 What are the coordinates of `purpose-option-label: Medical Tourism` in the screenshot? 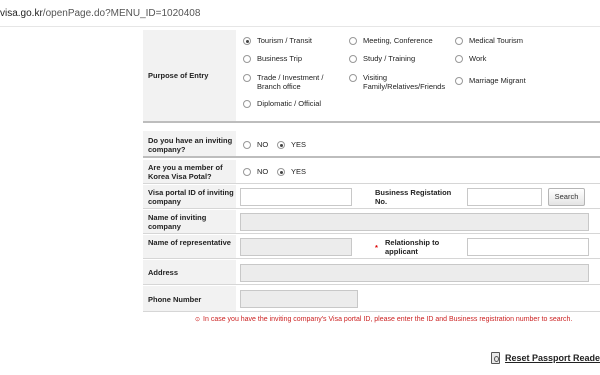 It's located at (496, 40).